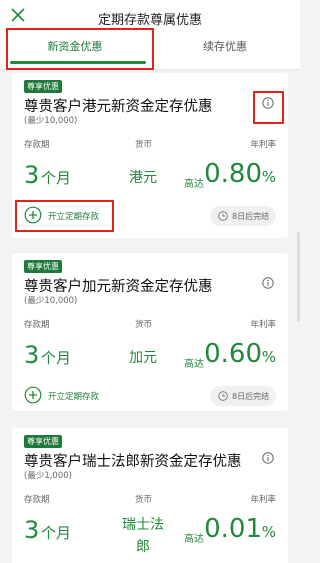 Image resolution: width=320 pixels, height=563 pixels. What do you see at coordinates (143, 178) in the screenshot?
I see `currency-value: 港元` at bounding box center [143, 178].